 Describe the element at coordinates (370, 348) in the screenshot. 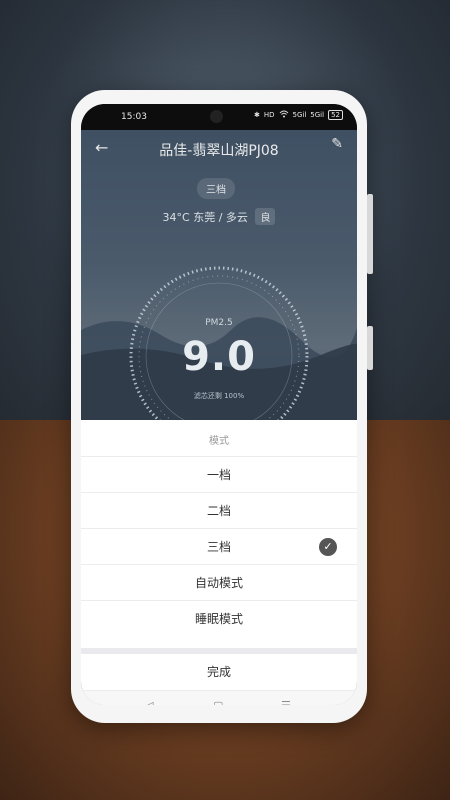

I see `side-button-volume` at that location.